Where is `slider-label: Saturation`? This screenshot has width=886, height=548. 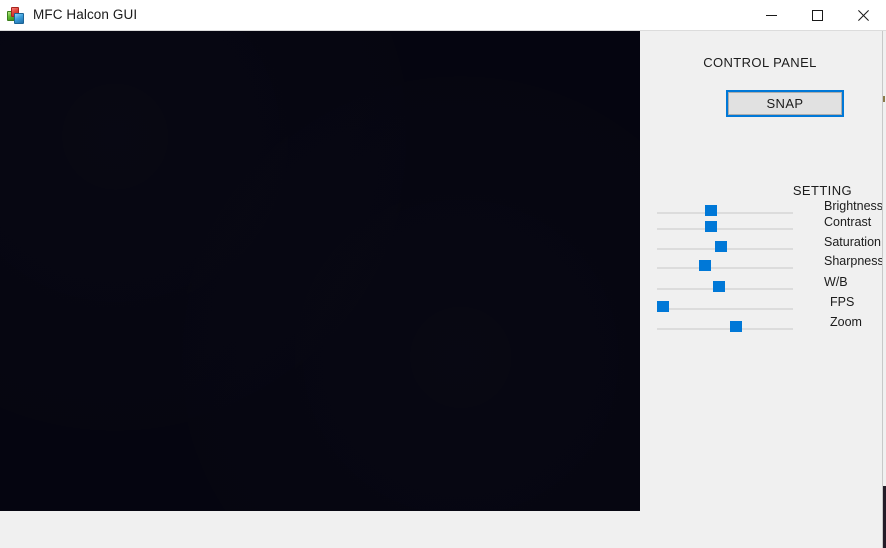
slider-label: Saturation is located at coordinates (852, 242).